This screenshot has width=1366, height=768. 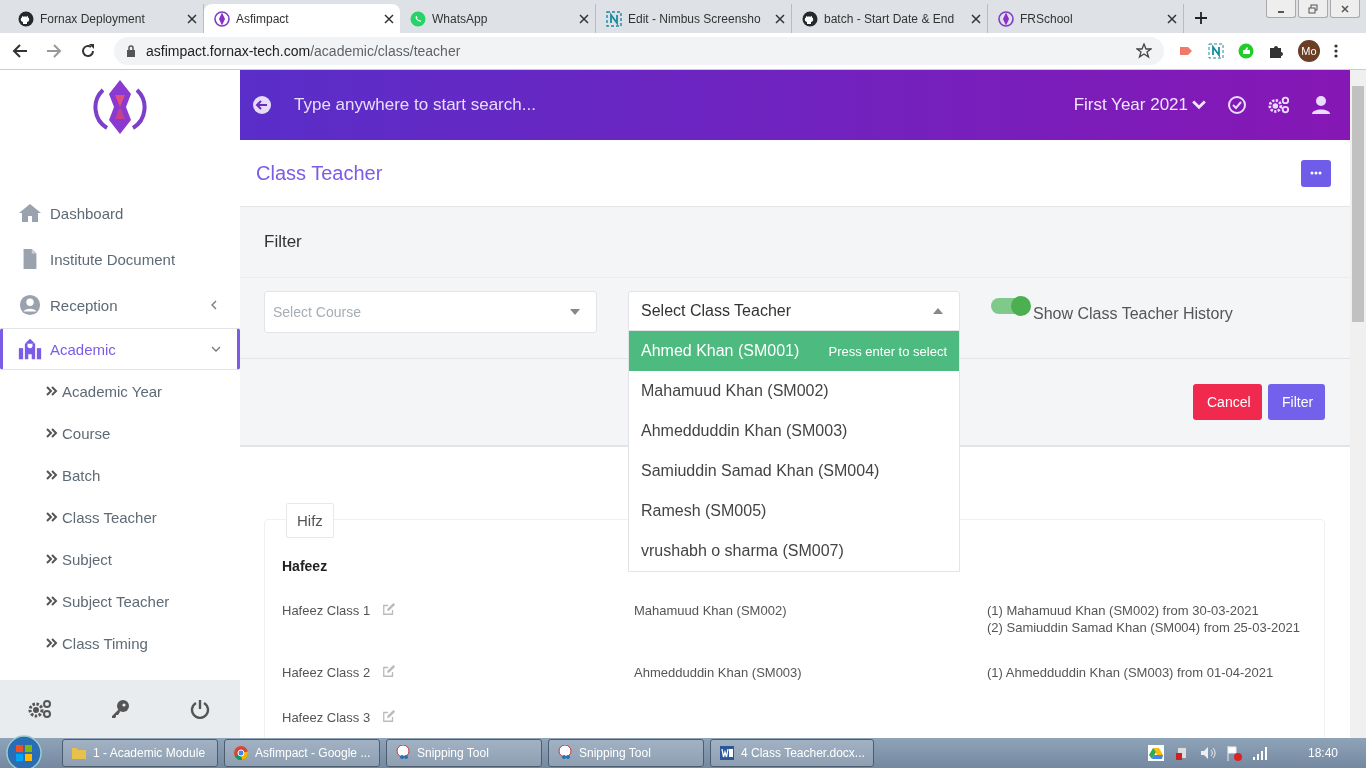 What do you see at coordinates (1322, 753) in the screenshot?
I see `clock: 18:40` at bounding box center [1322, 753].